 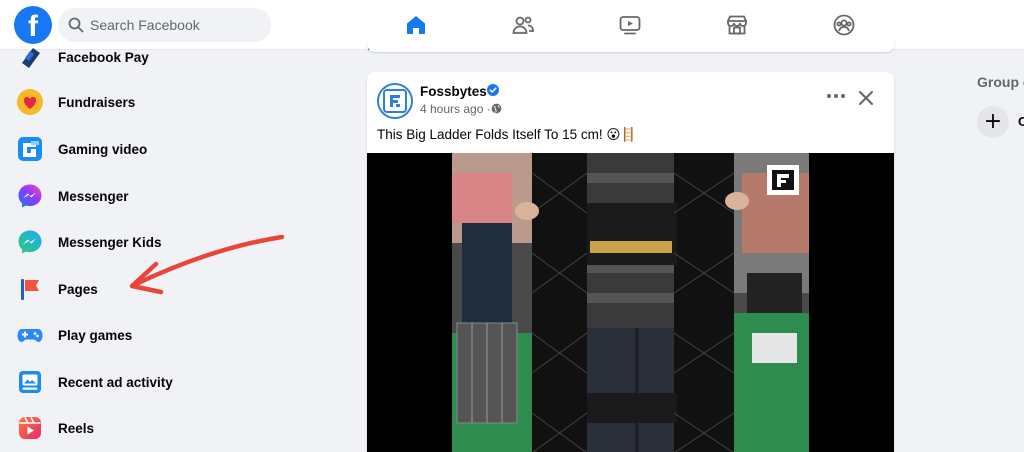 What do you see at coordinates (103, 149) in the screenshot?
I see `sidebar-item-label: Gaming video` at bounding box center [103, 149].